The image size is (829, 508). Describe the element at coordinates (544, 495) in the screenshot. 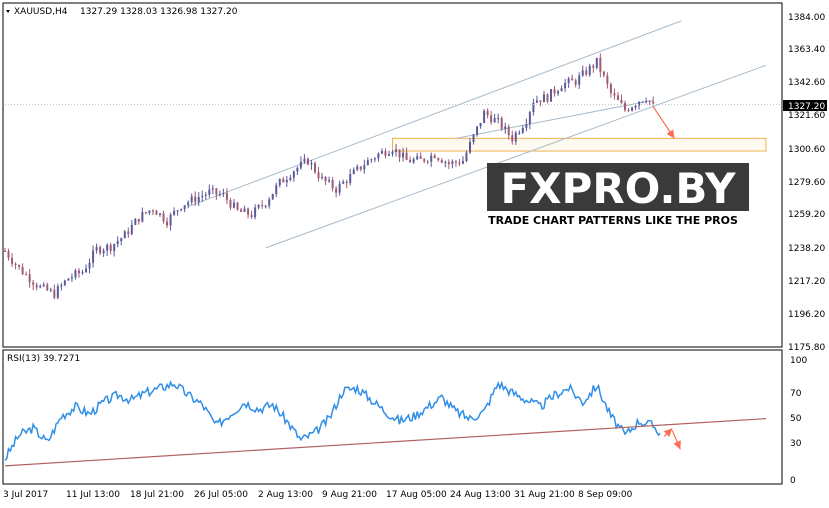

I see `time-tick: 31 Aug 21:00` at that location.